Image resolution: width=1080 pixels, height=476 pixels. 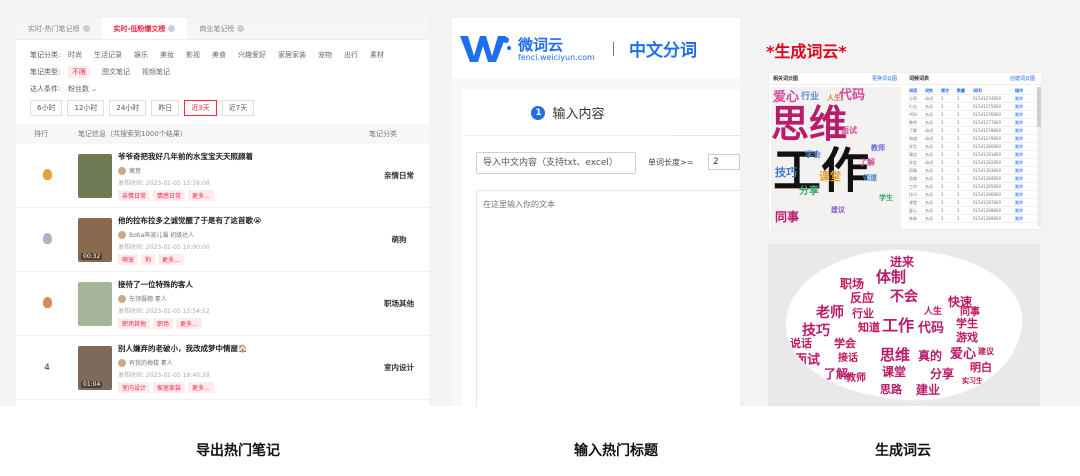 What do you see at coordinates (167, 55) in the screenshot?
I see `category-option: 美妆` at bounding box center [167, 55].